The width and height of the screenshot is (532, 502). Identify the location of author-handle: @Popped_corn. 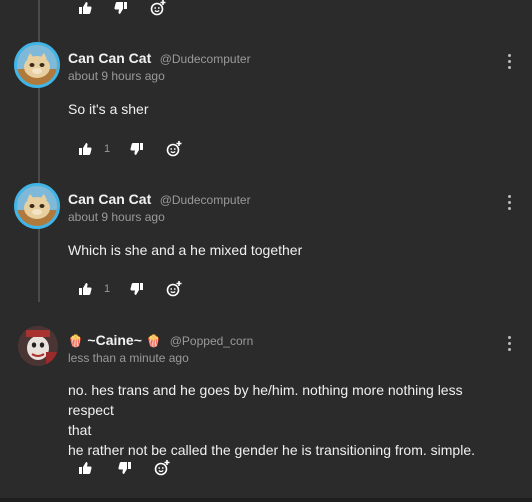
(212, 341).